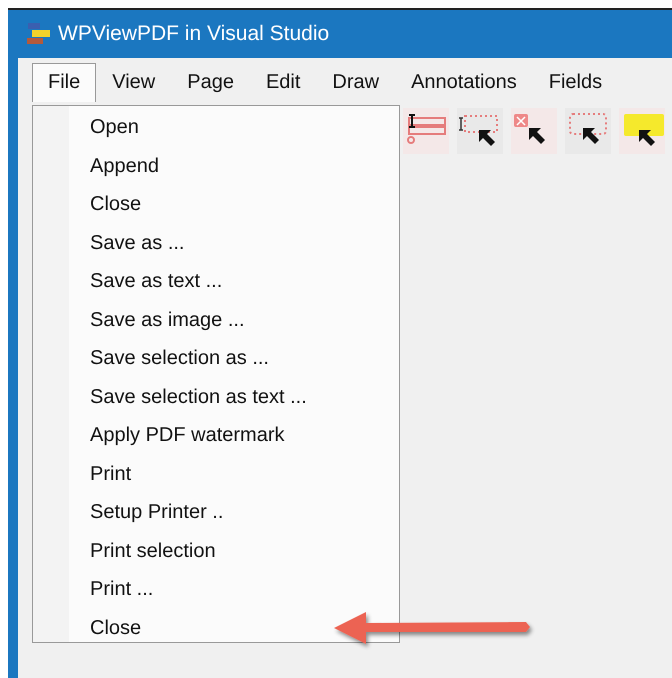 This screenshot has height=678, width=672. What do you see at coordinates (210, 82) in the screenshot?
I see `menu-item: Page` at bounding box center [210, 82].